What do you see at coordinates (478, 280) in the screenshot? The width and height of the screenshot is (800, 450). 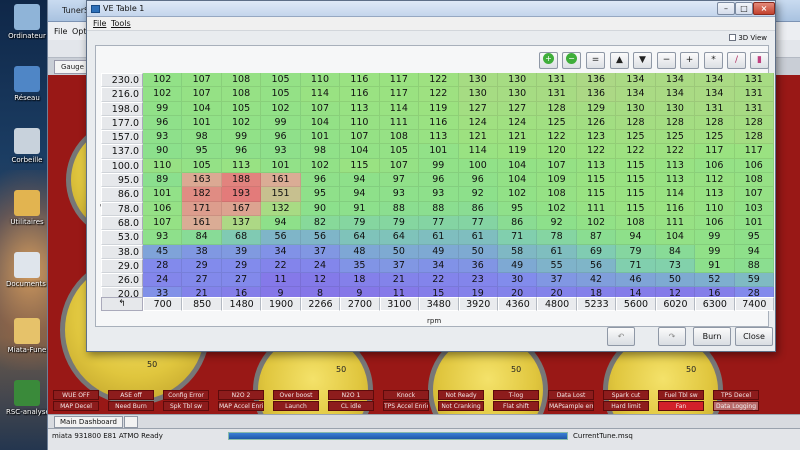 I see `ve-table-cell: 23` at bounding box center [478, 280].